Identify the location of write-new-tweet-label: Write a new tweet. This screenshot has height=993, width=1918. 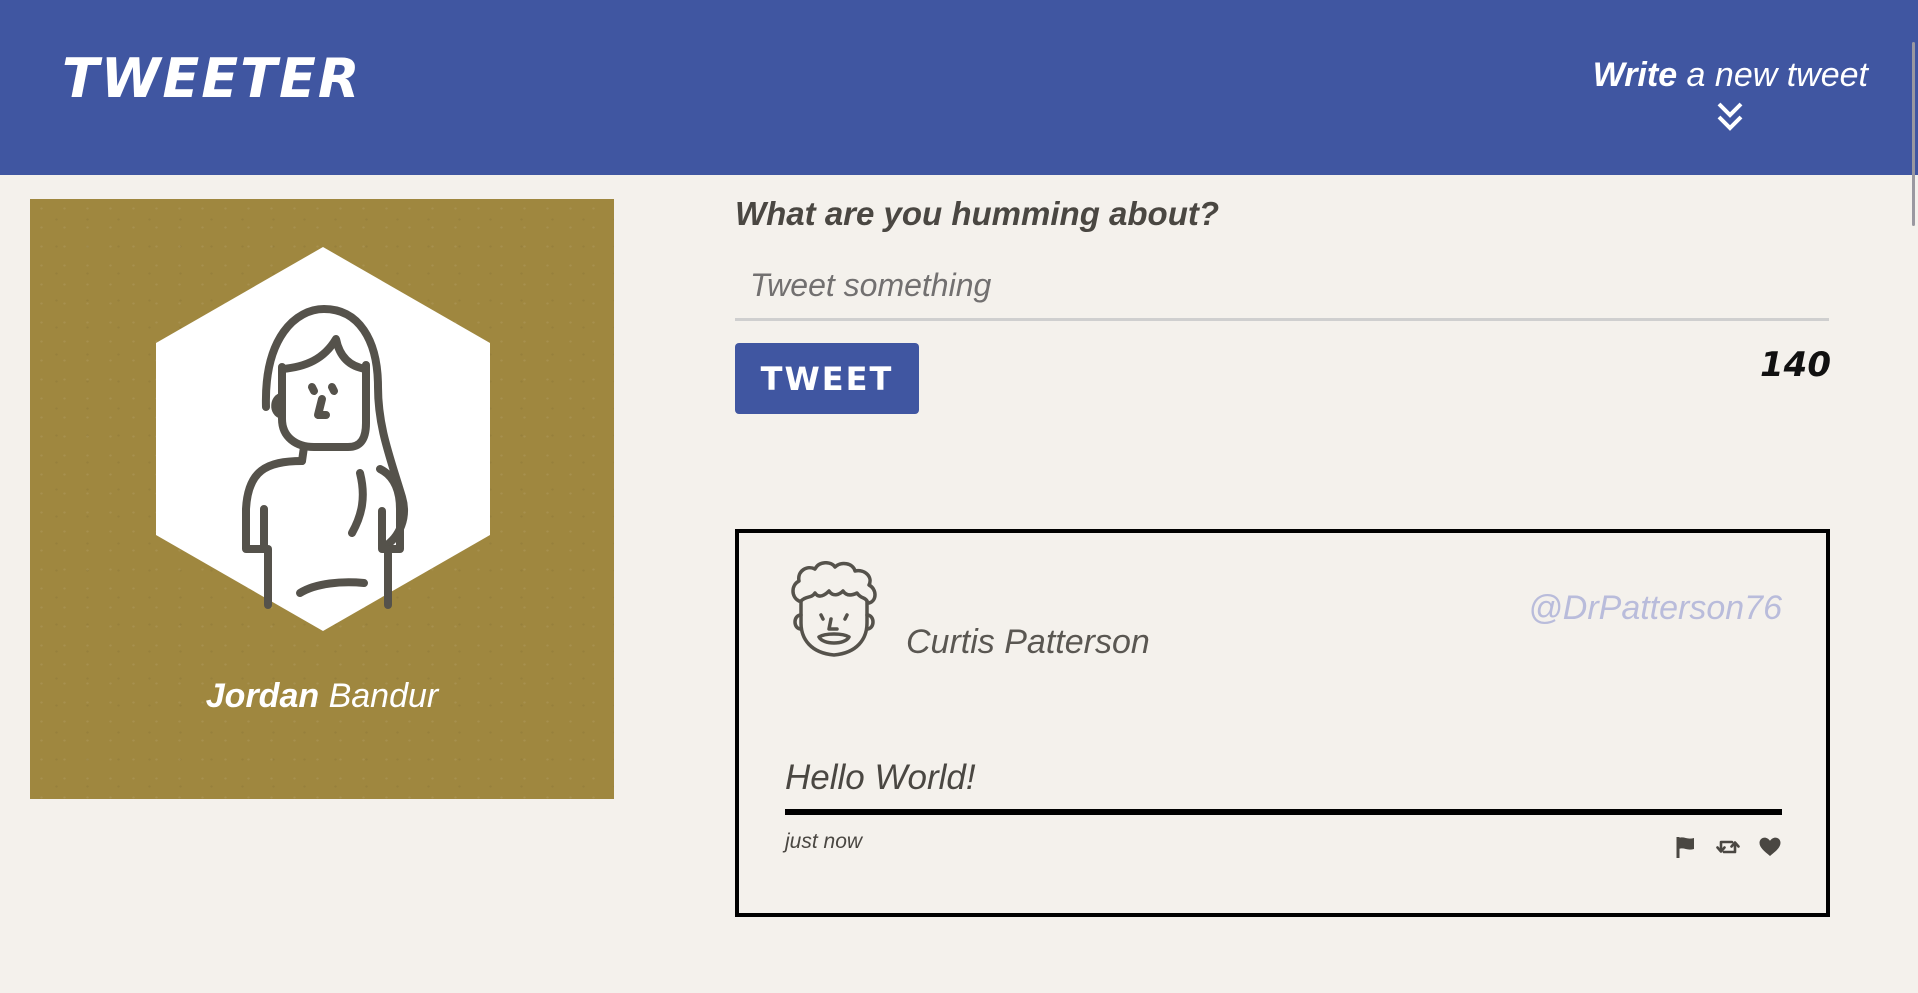
(1730, 75).